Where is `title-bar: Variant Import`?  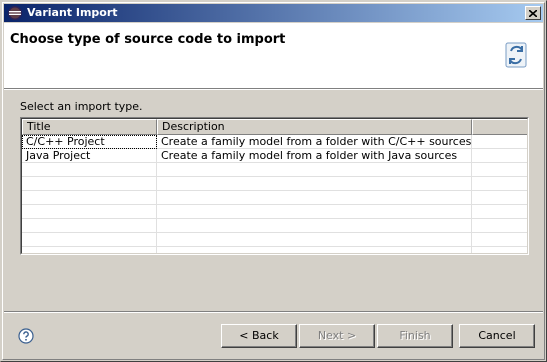 title-bar: Variant Import is located at coordinates (273, 13).